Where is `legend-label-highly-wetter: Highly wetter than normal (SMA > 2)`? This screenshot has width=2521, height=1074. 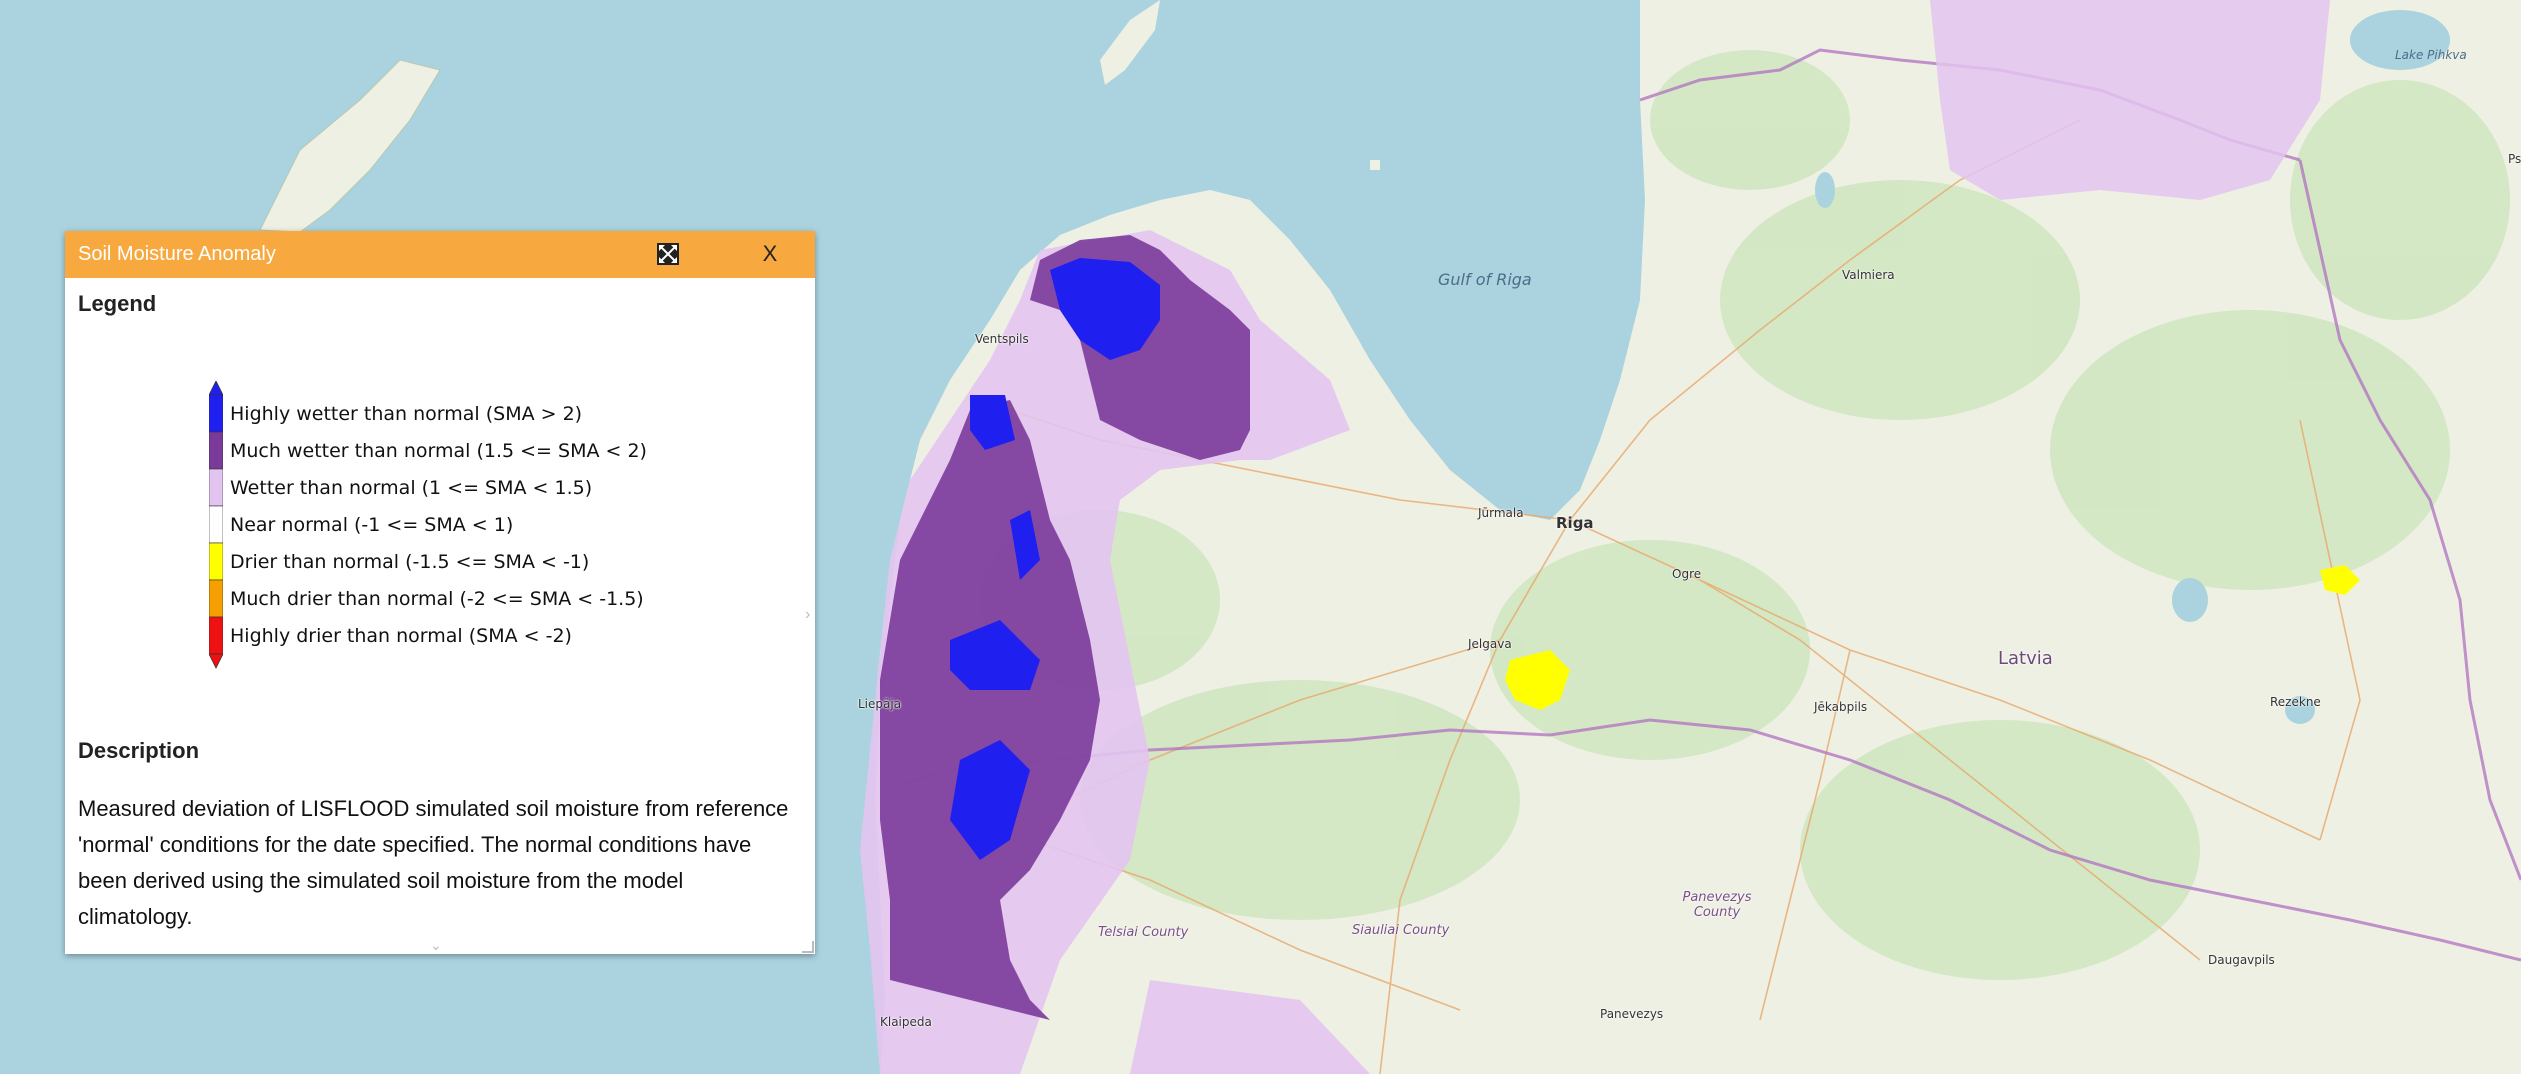
legend-label-highly-wetter: Highly wetter than normal (SMA > 2) is located at coordinates (406, 414).